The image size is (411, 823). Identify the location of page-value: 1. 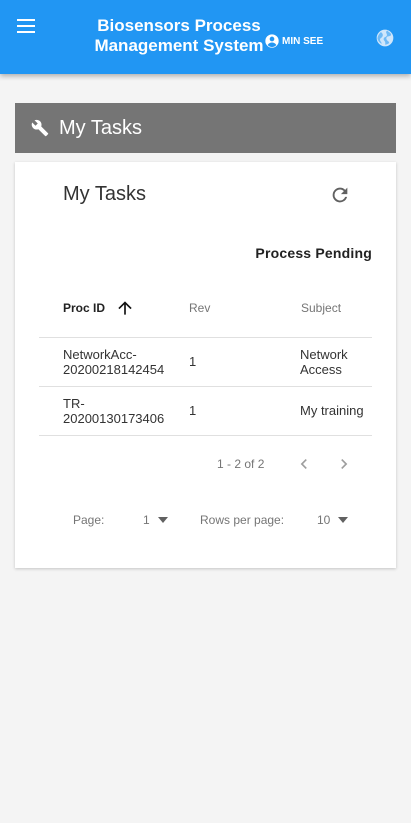
(146, 520).